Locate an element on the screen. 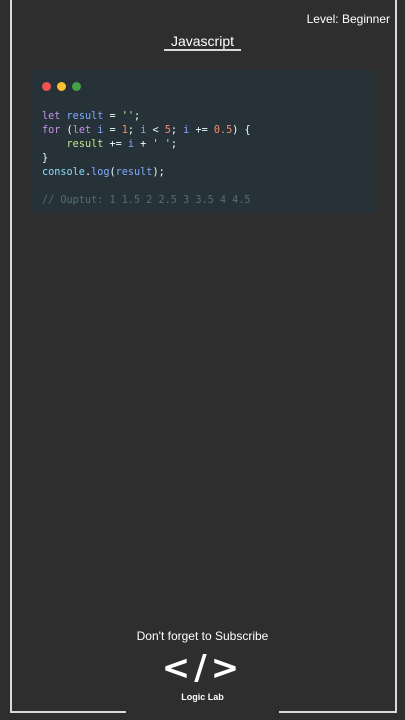 This screenshot has height=720, width=405. code-line: } is located at coordinates (146, 159).